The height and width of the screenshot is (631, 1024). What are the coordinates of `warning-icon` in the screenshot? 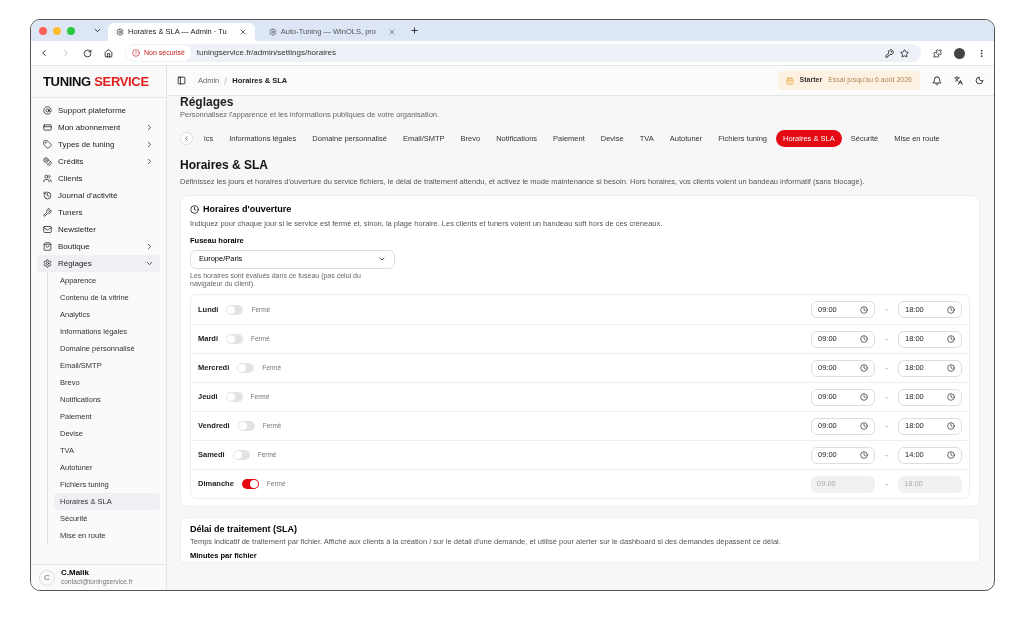 It's located at (136, 53).